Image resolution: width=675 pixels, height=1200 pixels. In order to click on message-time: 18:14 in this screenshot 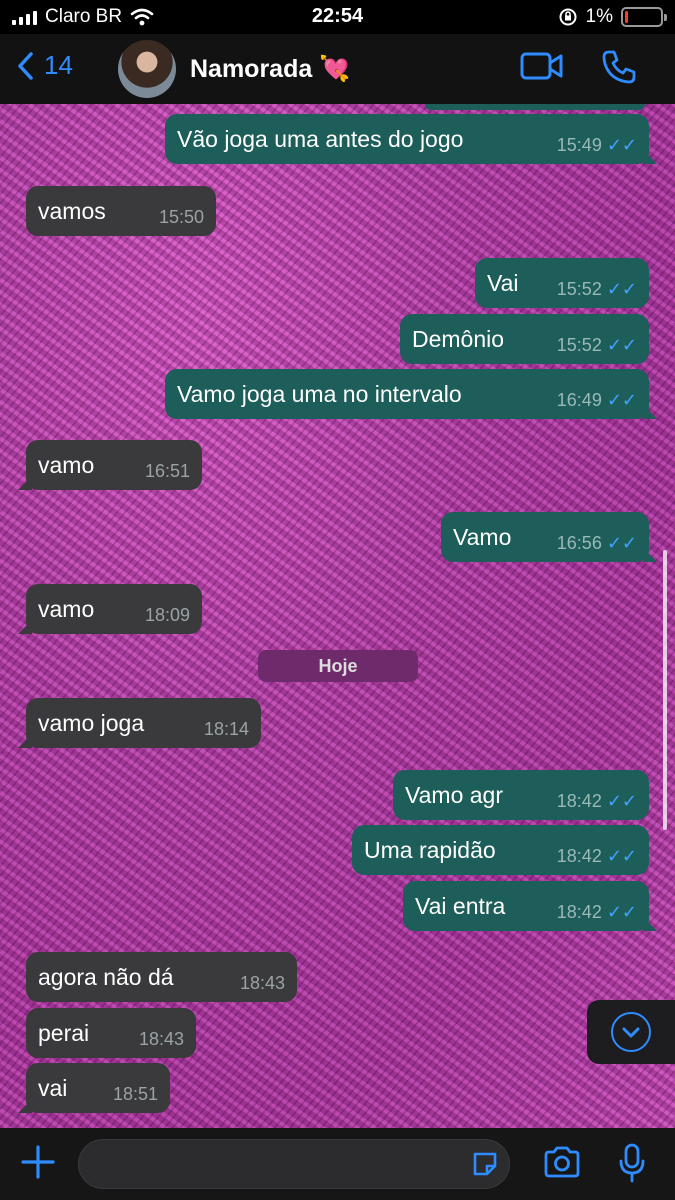, I will do `click(226, 729)`.